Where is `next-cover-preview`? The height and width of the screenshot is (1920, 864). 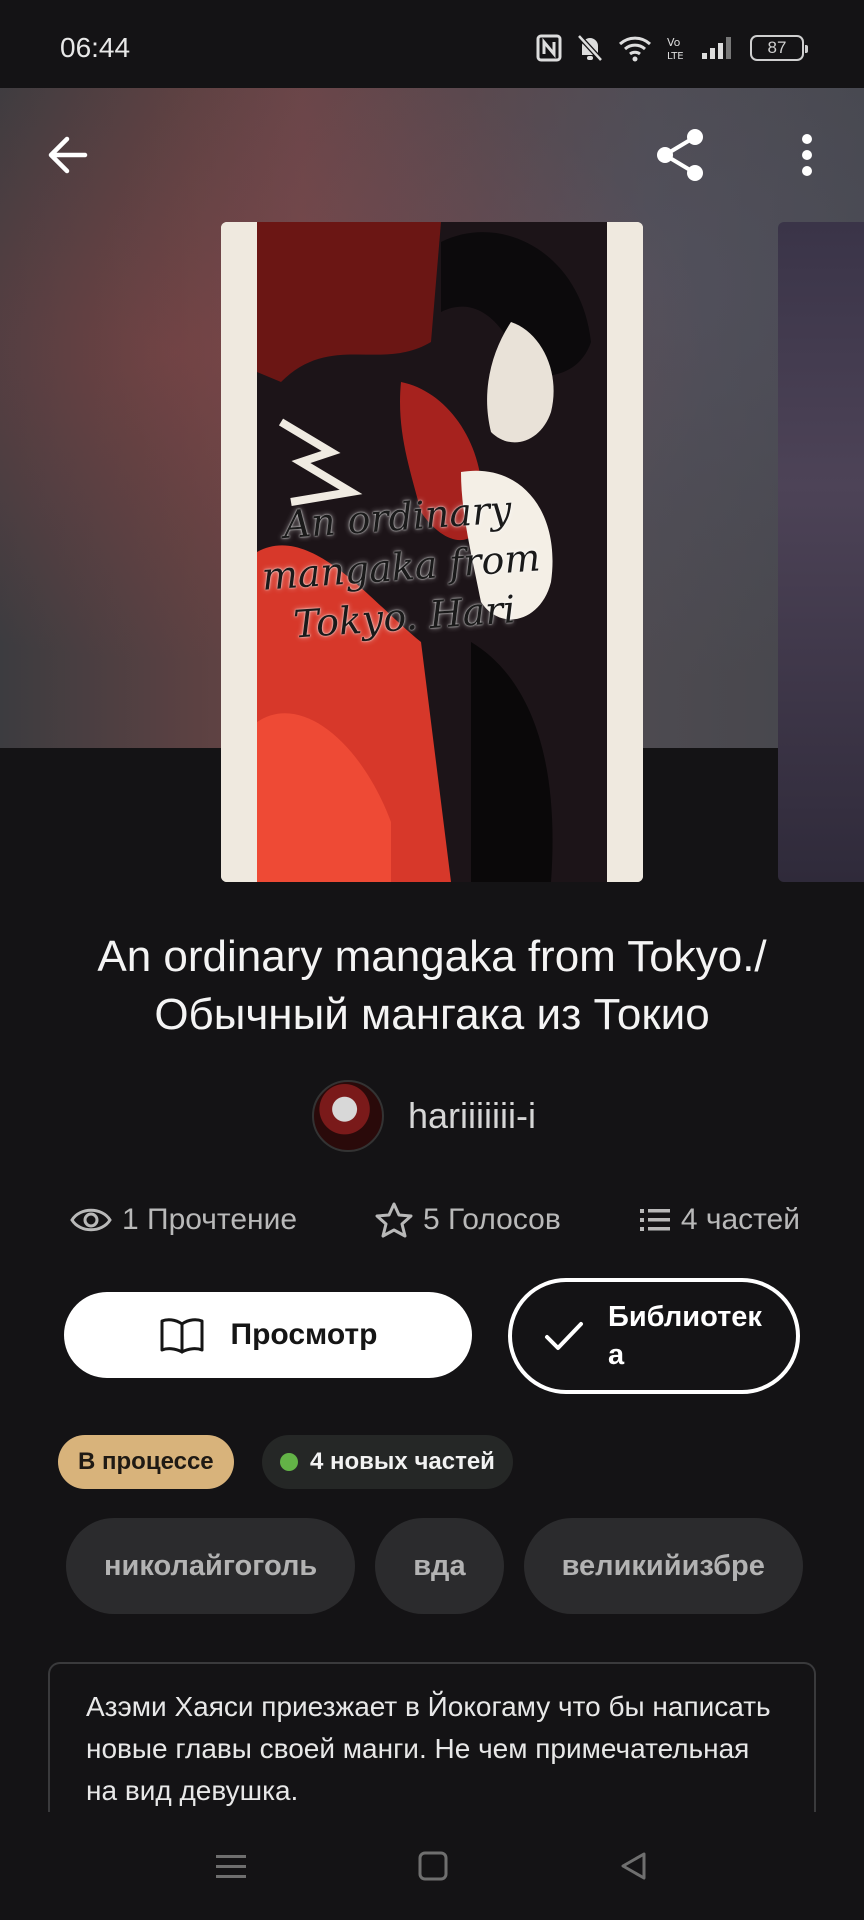
next-cover-preview is located at coordinates (821, 552).